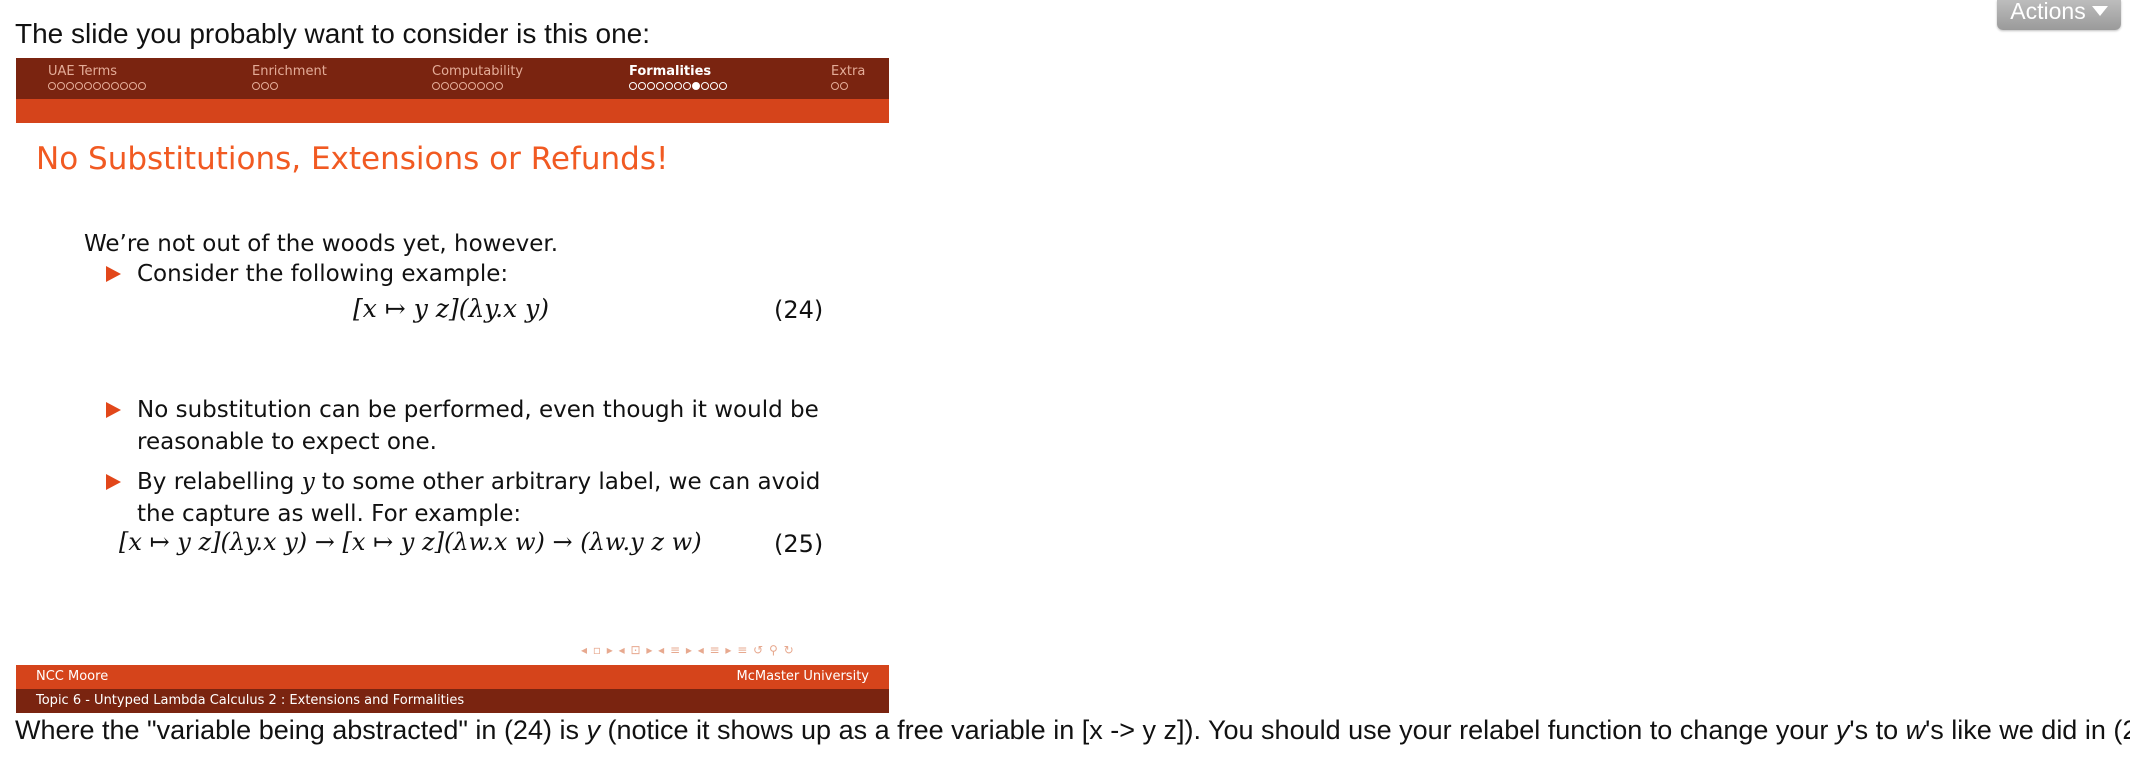  I want to click on nav-section-label: Formalities, so click(670, 71).